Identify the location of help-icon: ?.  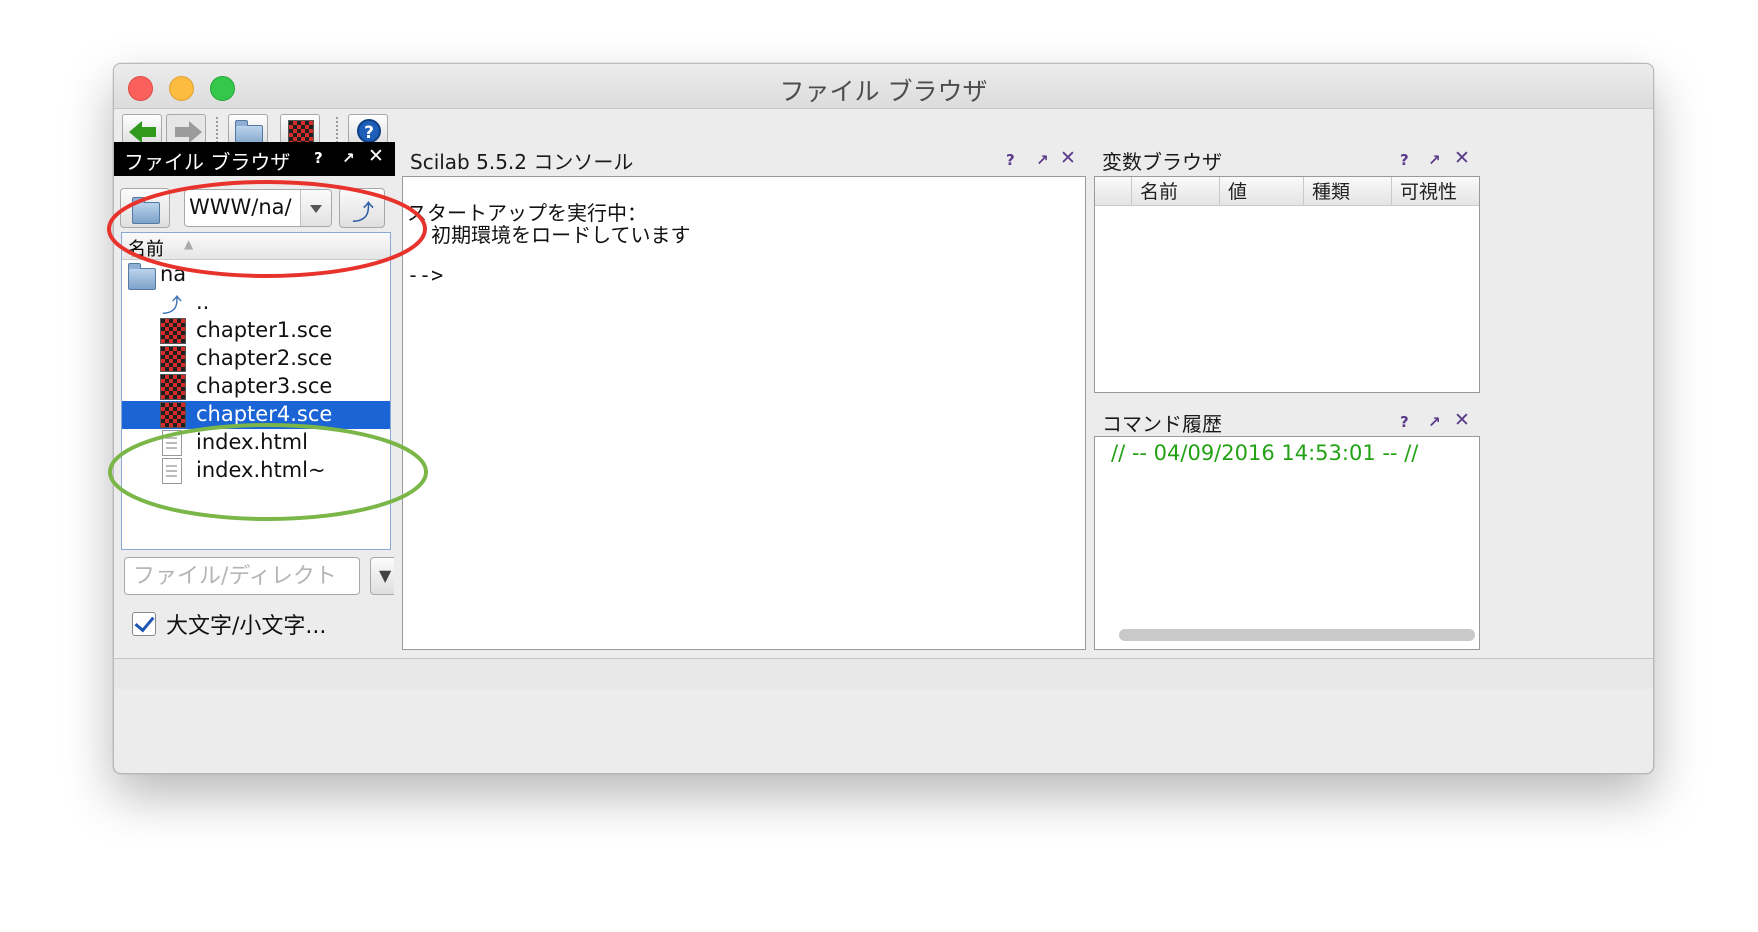
(369, 131).